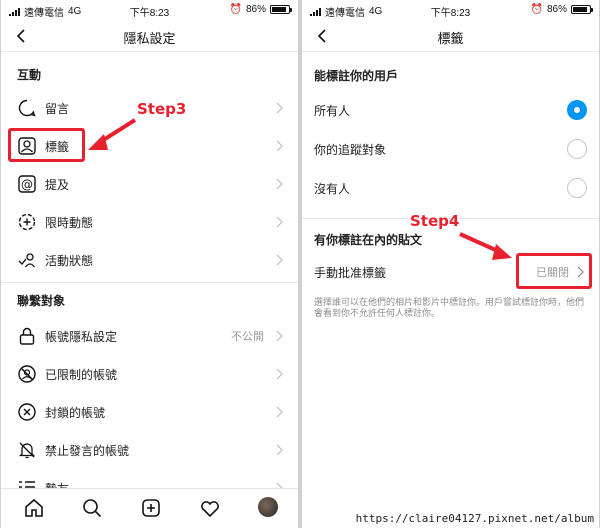  What do you see at coordinates (474, 519) in the screenshot?
I see `watermark: https://claire04127.pixnet.net/album` at bounding box center [474, 519].